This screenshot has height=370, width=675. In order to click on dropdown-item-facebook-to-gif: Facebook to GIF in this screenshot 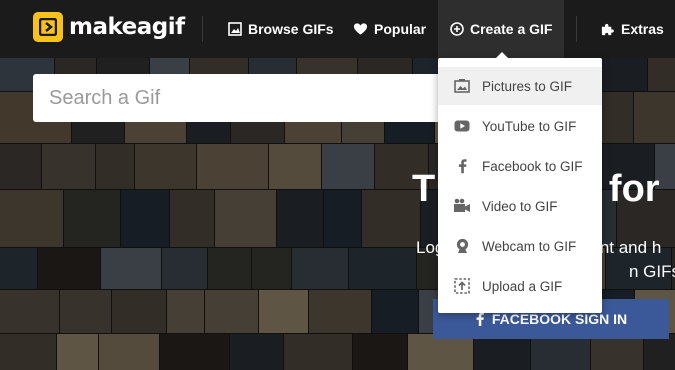, I will do `click(520, 166)`.